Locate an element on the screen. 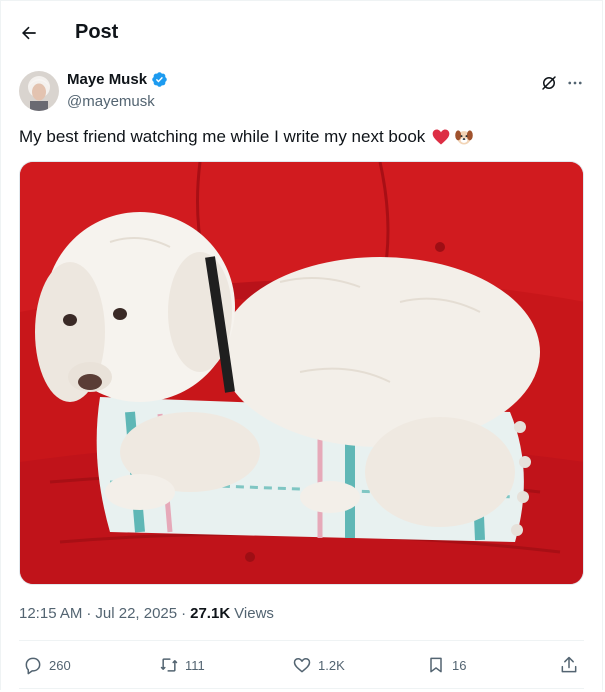  author-display-name: Maye Musk is located at coordinates (107, 79).